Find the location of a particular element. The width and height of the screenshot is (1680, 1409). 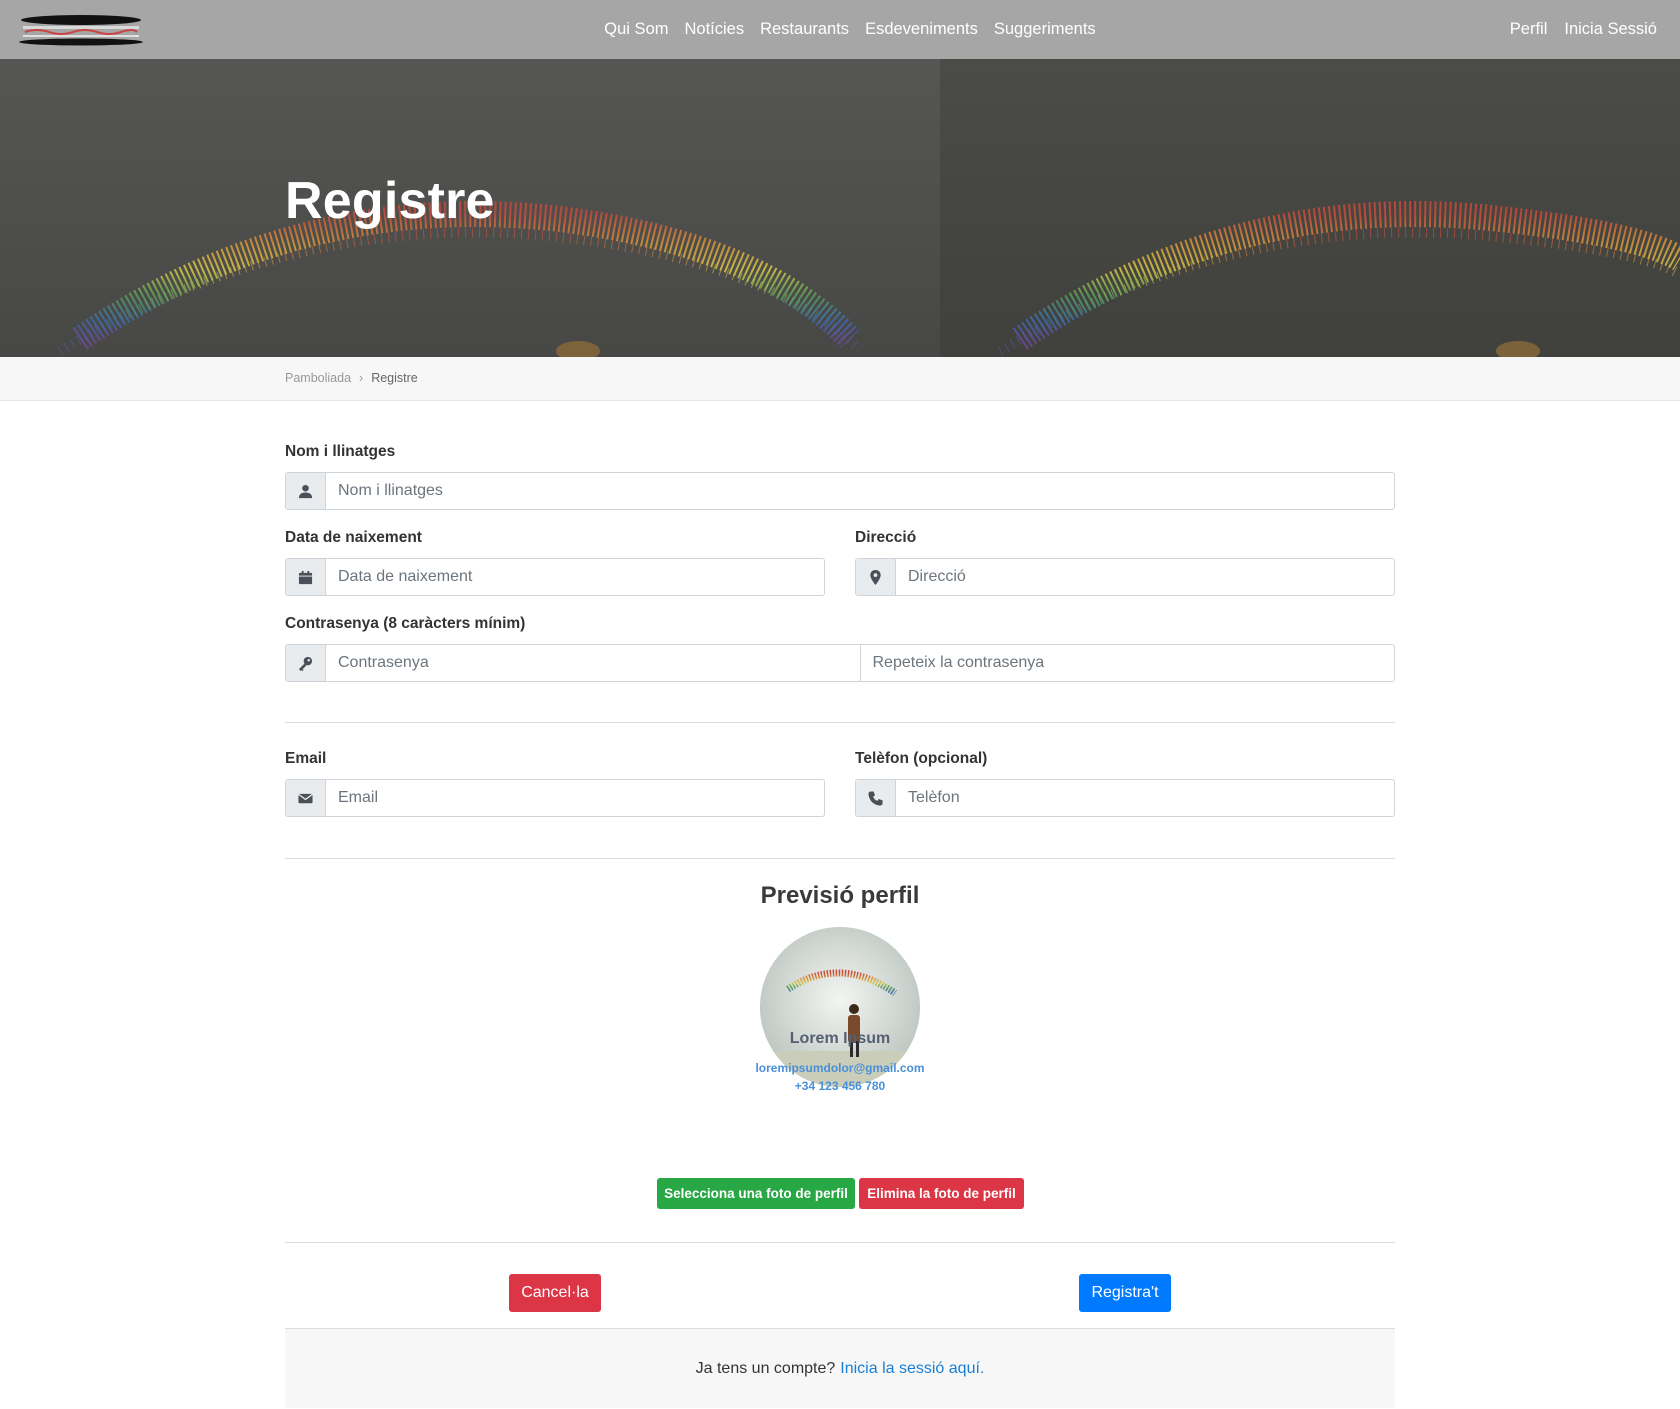

phone-group is located at coordinates (1125, 798).